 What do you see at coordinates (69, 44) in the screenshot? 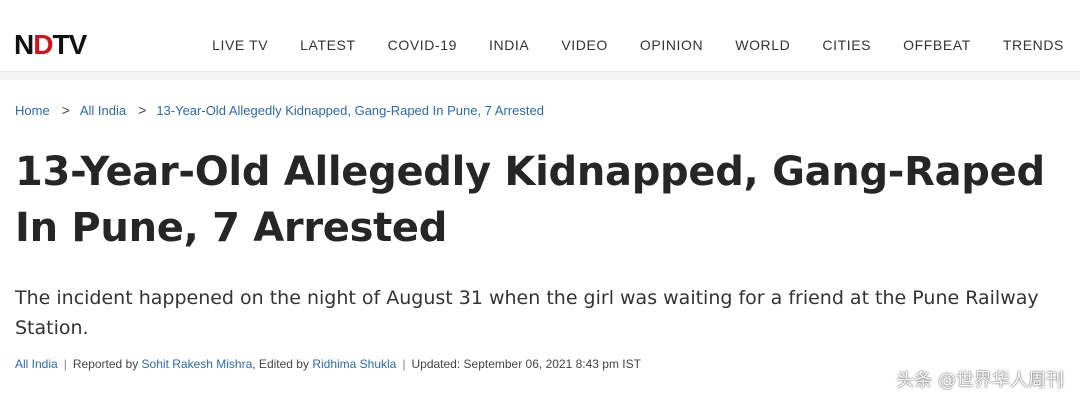
I see `logo-letters-tv: TV` at bounding box center [69, 44].